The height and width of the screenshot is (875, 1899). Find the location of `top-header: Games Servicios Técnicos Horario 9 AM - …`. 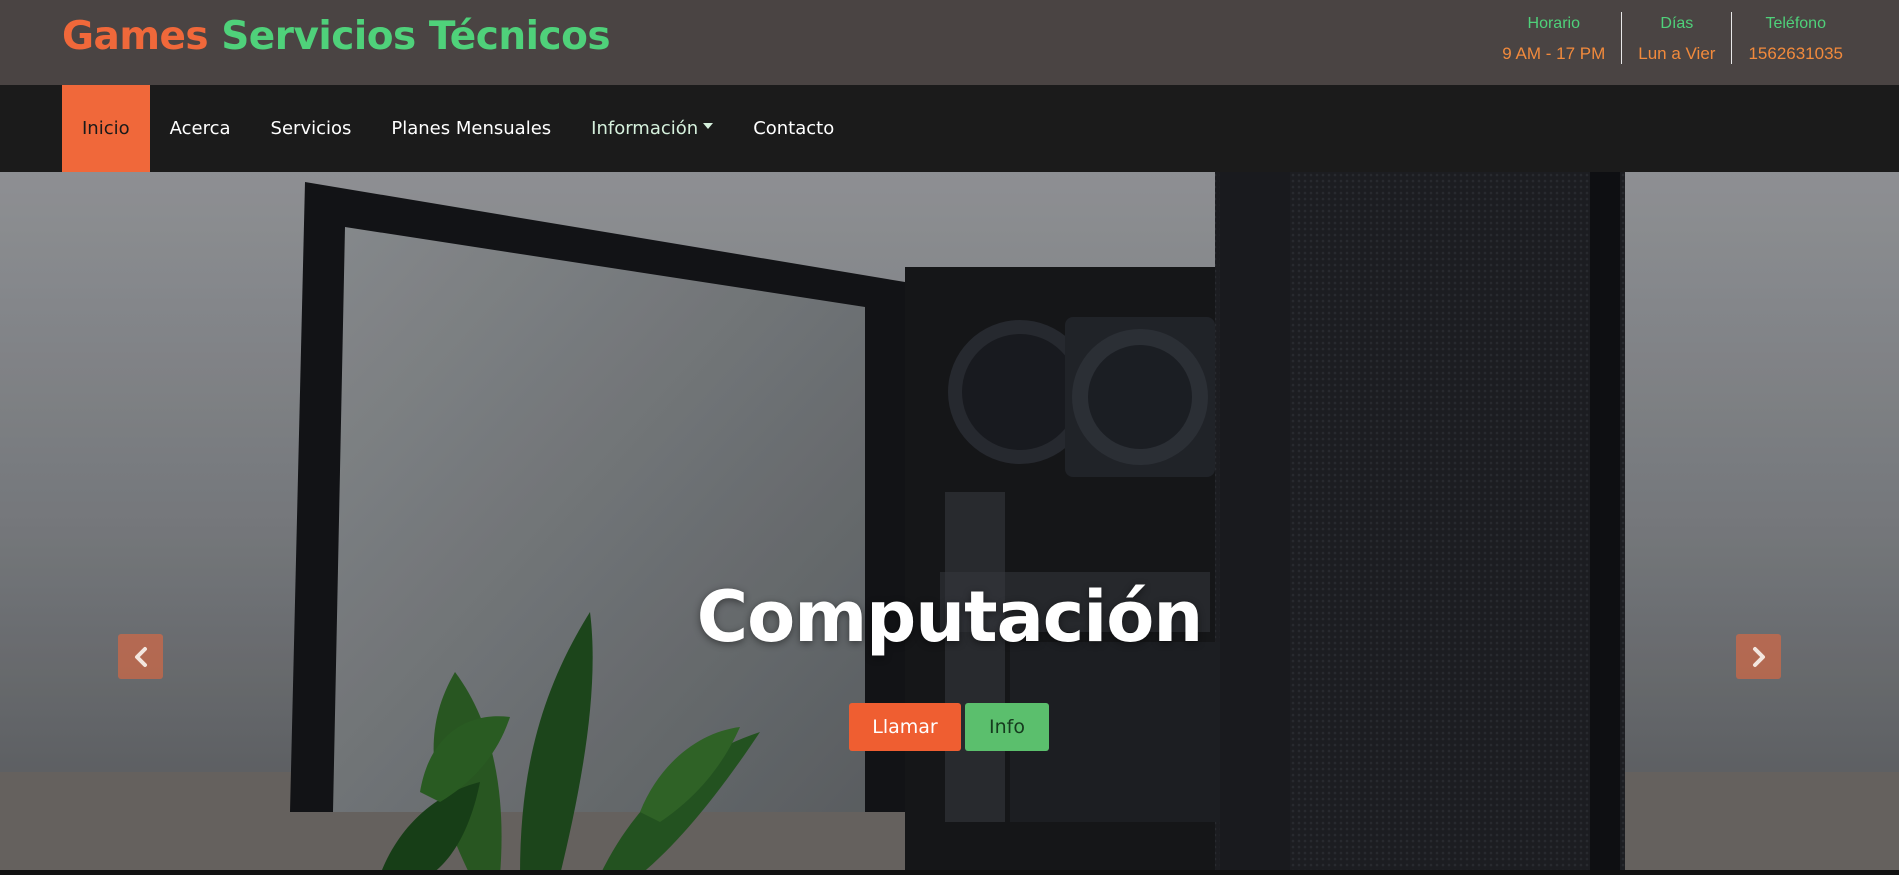

top-header: Games Servicios Técnicos Horario 9 AM - … is located at coordinates (949, 42).